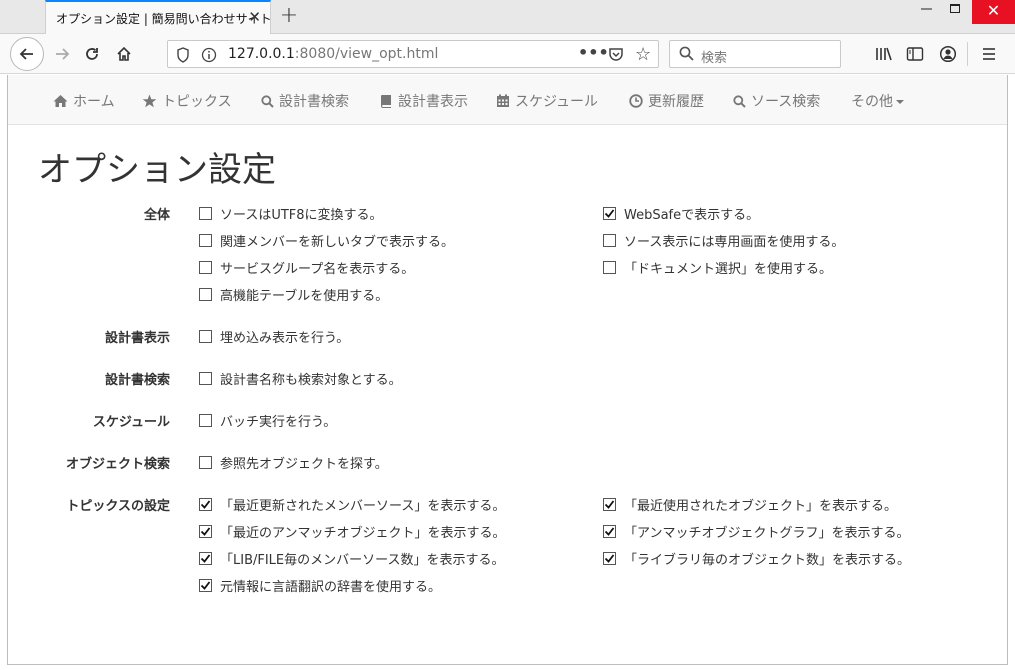 The width and height of the screenshot is (1015, 670). What do you see at coordinates (761, 506) in the screenshot?
I see `option-label: 「最近使用されたオブジェクト」を表示する。` at bounding box center [761, 506].